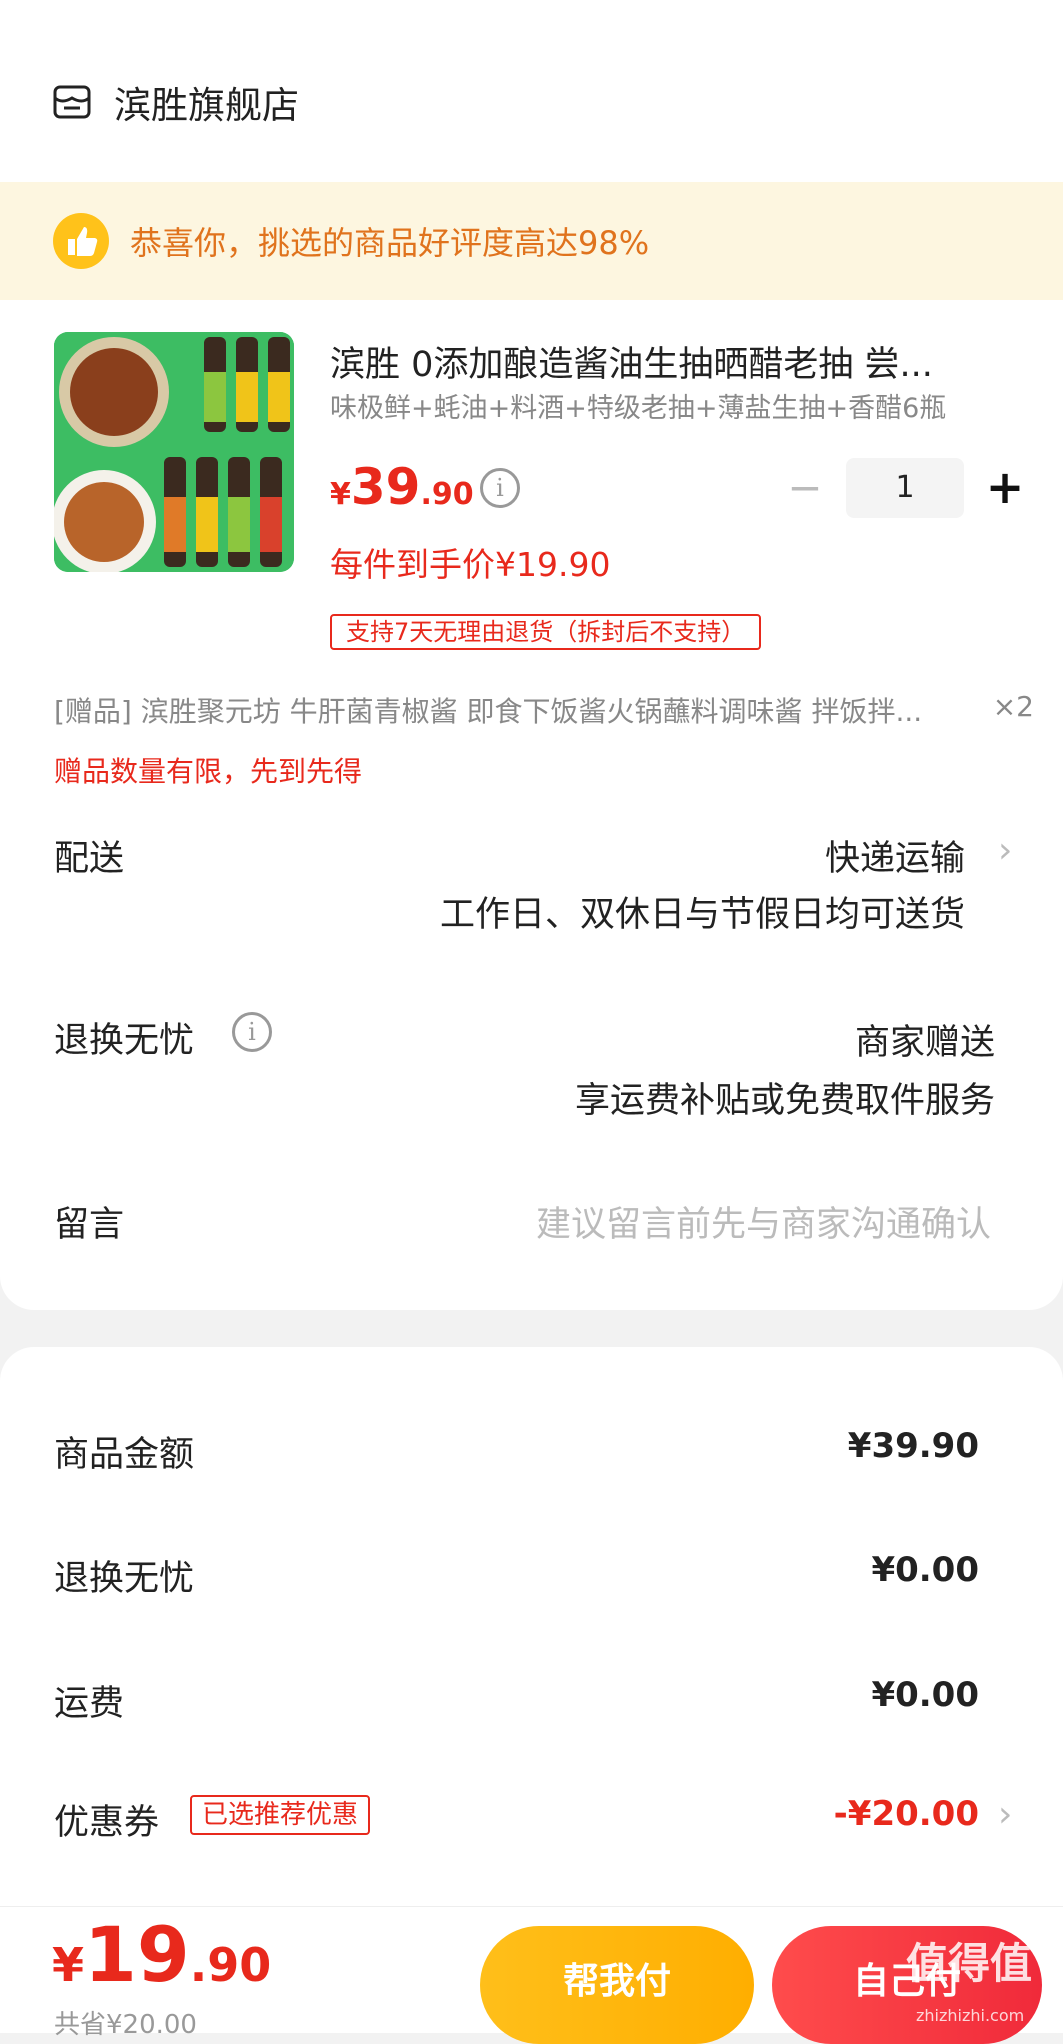 The width and height of the screenshot is (1063, 2044). Describe the element at coordinates (1013, 706) in the screenshot. I see `gift-quantity: ×2` at that location.